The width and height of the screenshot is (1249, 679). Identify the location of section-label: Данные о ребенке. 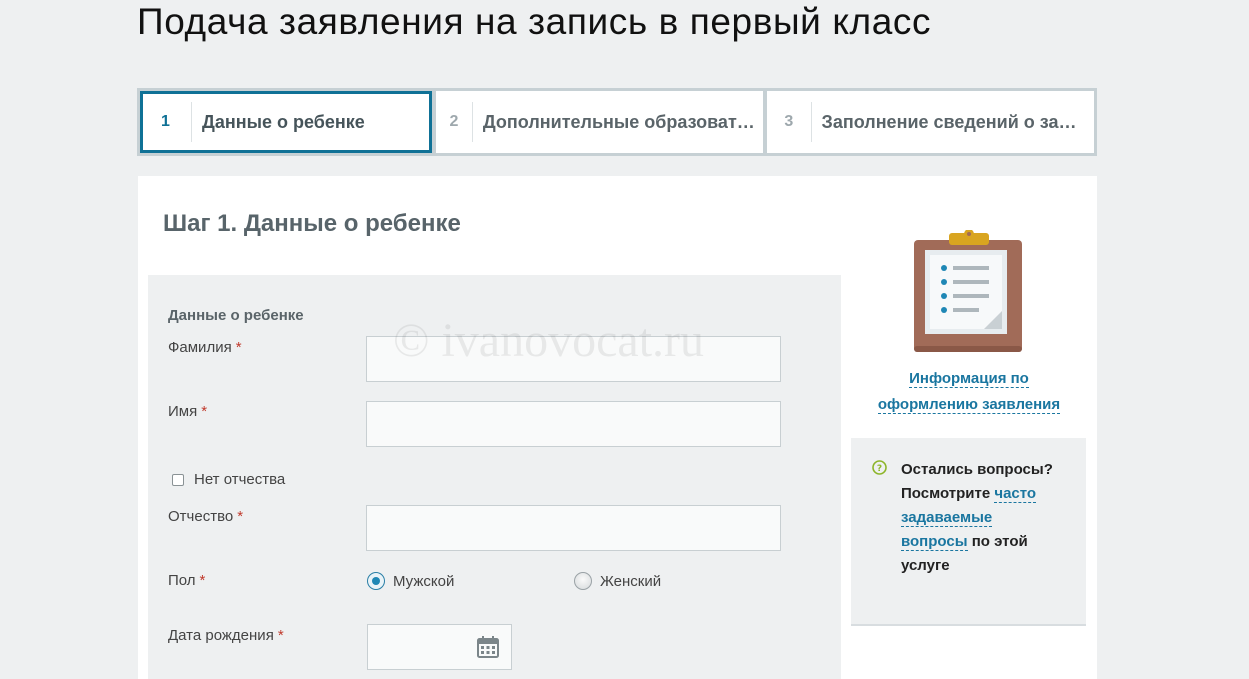
(236, 315).